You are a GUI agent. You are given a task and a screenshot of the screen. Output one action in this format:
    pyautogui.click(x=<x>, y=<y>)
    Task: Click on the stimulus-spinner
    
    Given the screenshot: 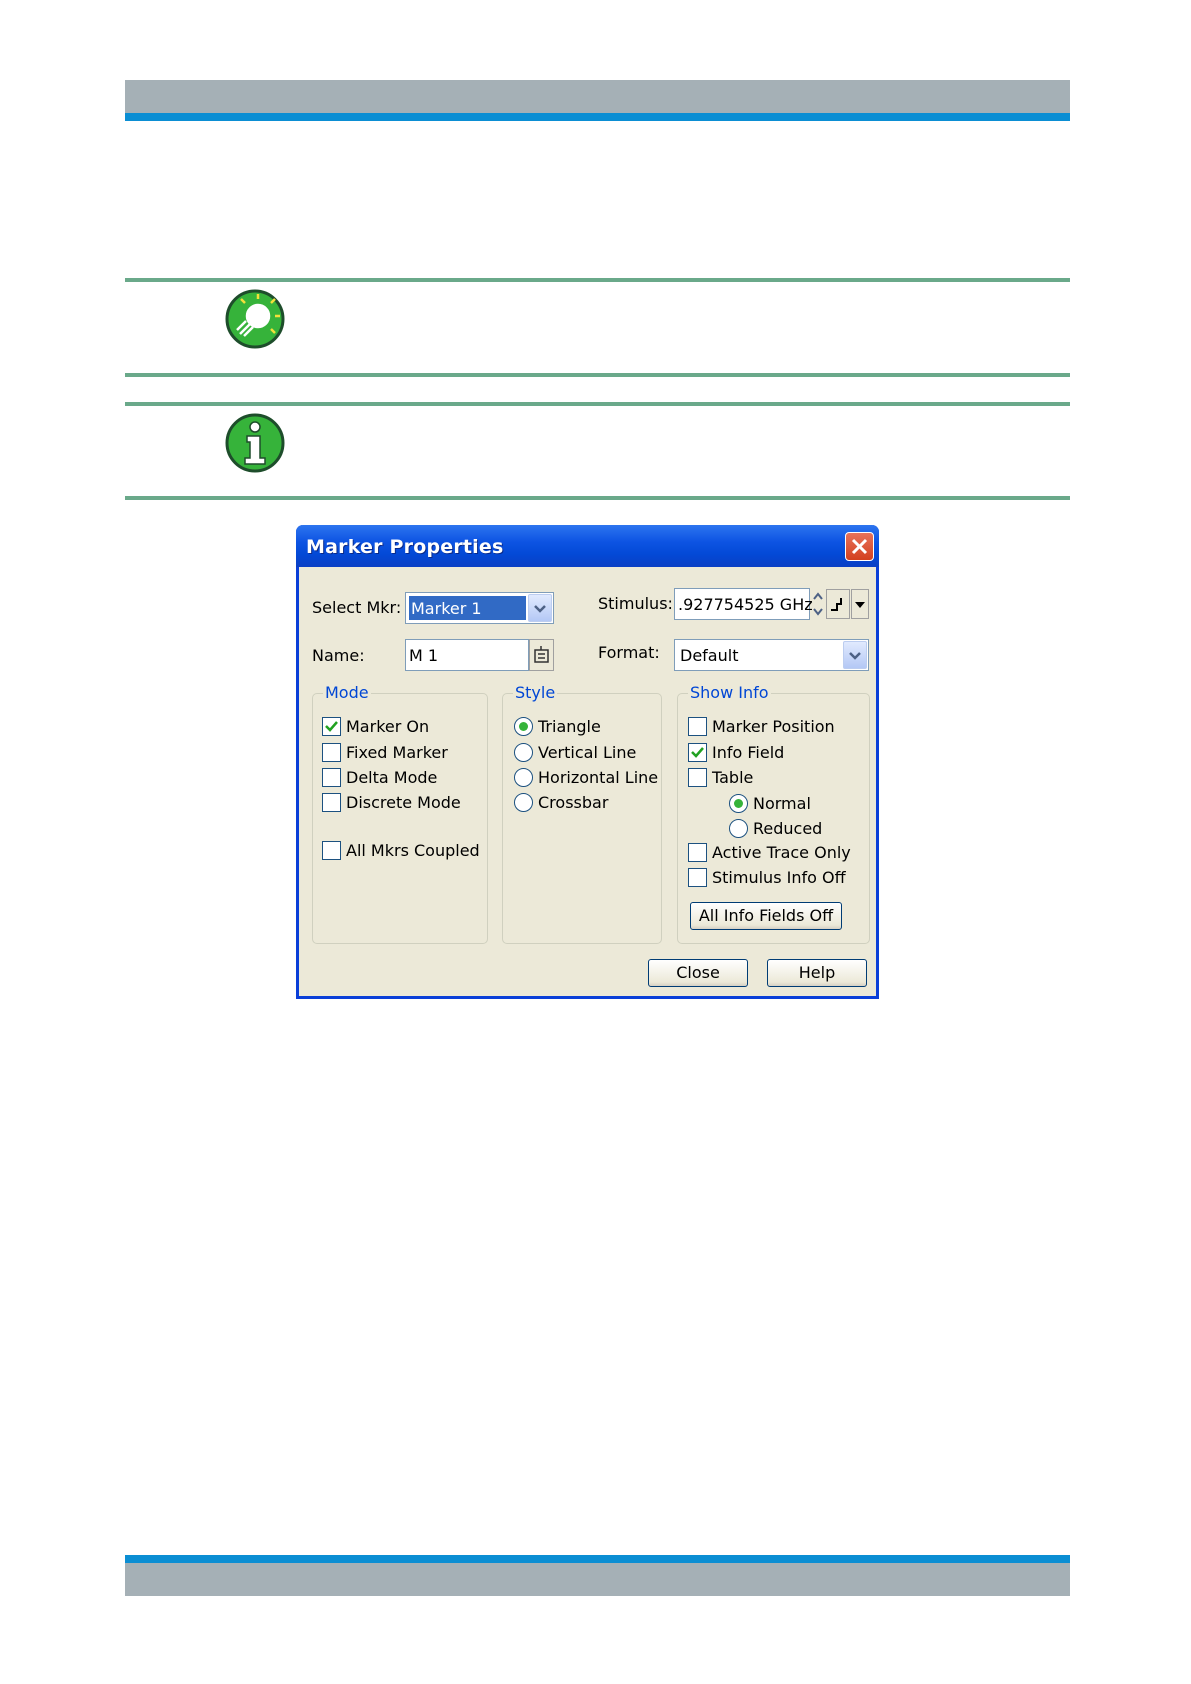 What is the action you would take?
    pyautogui.click(x=818, y=604)
    